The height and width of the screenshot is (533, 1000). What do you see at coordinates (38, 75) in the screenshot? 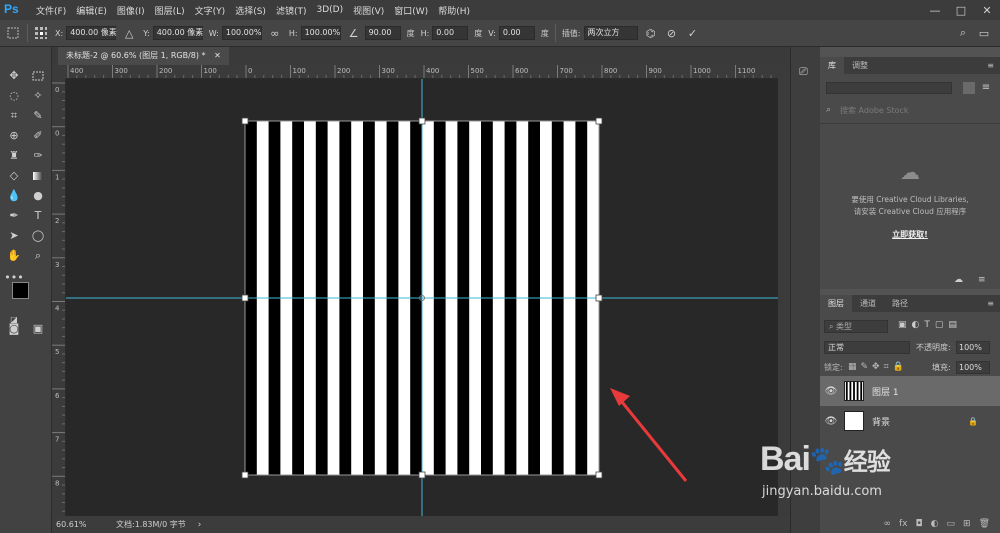
I see `marquee-tool-icon` at bounding box center [38, 75].